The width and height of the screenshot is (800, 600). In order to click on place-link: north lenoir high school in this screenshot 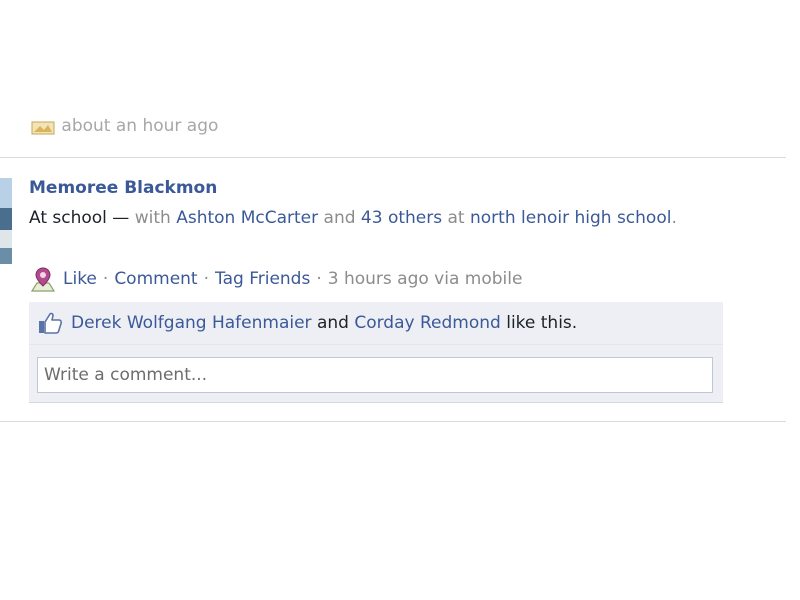, I will do `click(570, 218)`.